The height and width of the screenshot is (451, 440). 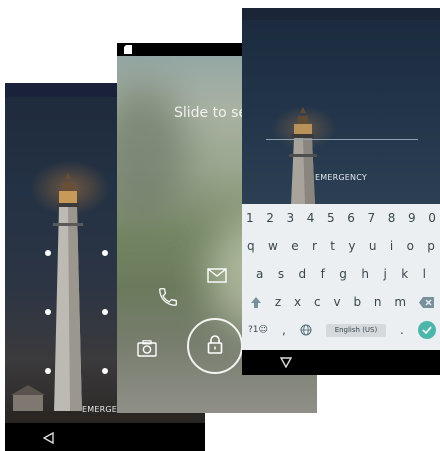 I want to click on middle-letter-row: a s d f g h j k l, so click(x=341, y=274).